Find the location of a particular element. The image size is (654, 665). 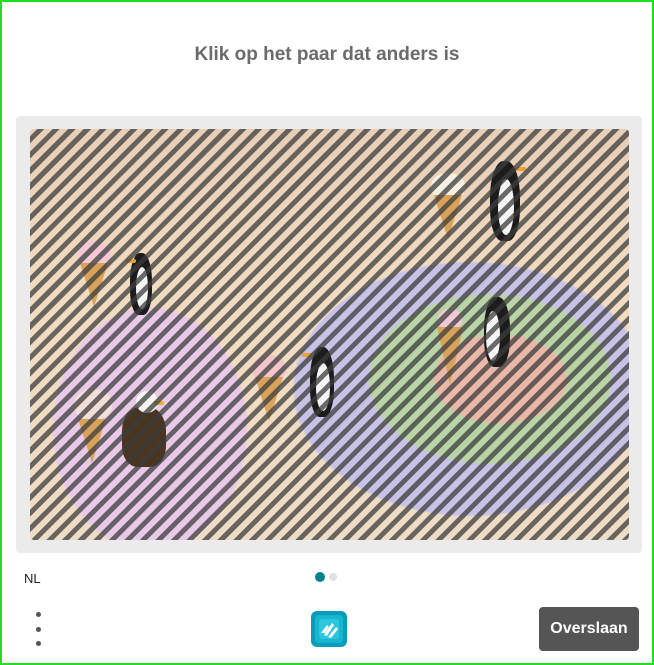

hcaptcha-logo-icon is located at coordinates (329, 629).